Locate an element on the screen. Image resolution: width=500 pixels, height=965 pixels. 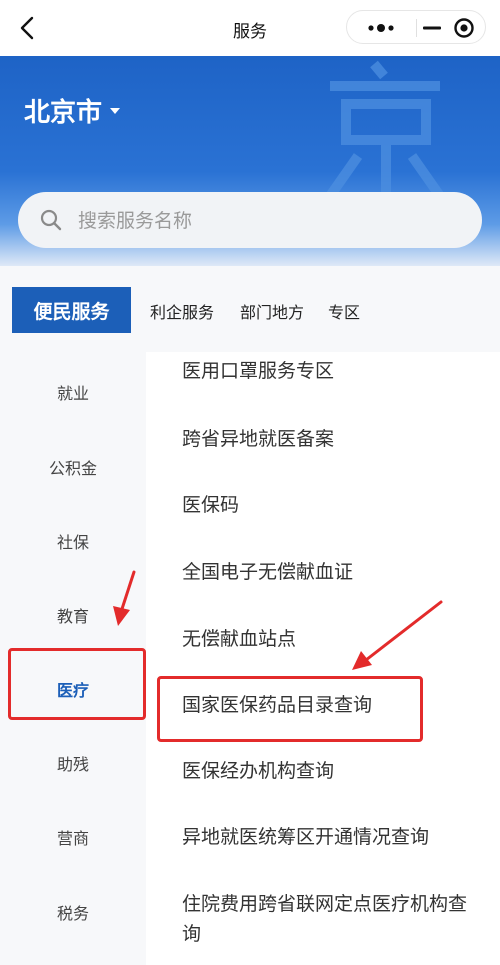
city-name: 北京市 is located at coordinates (63, 113).